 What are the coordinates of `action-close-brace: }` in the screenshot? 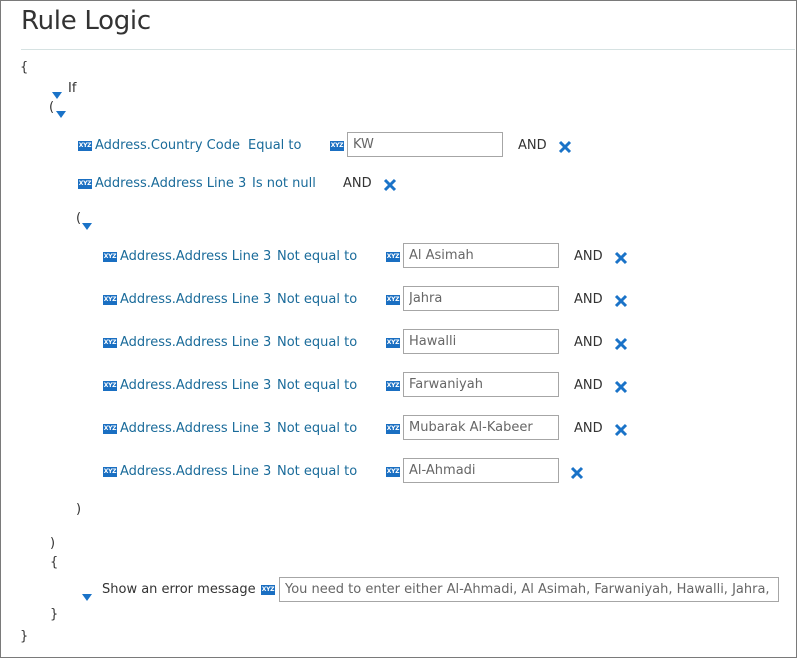 It's located at (54, 614).